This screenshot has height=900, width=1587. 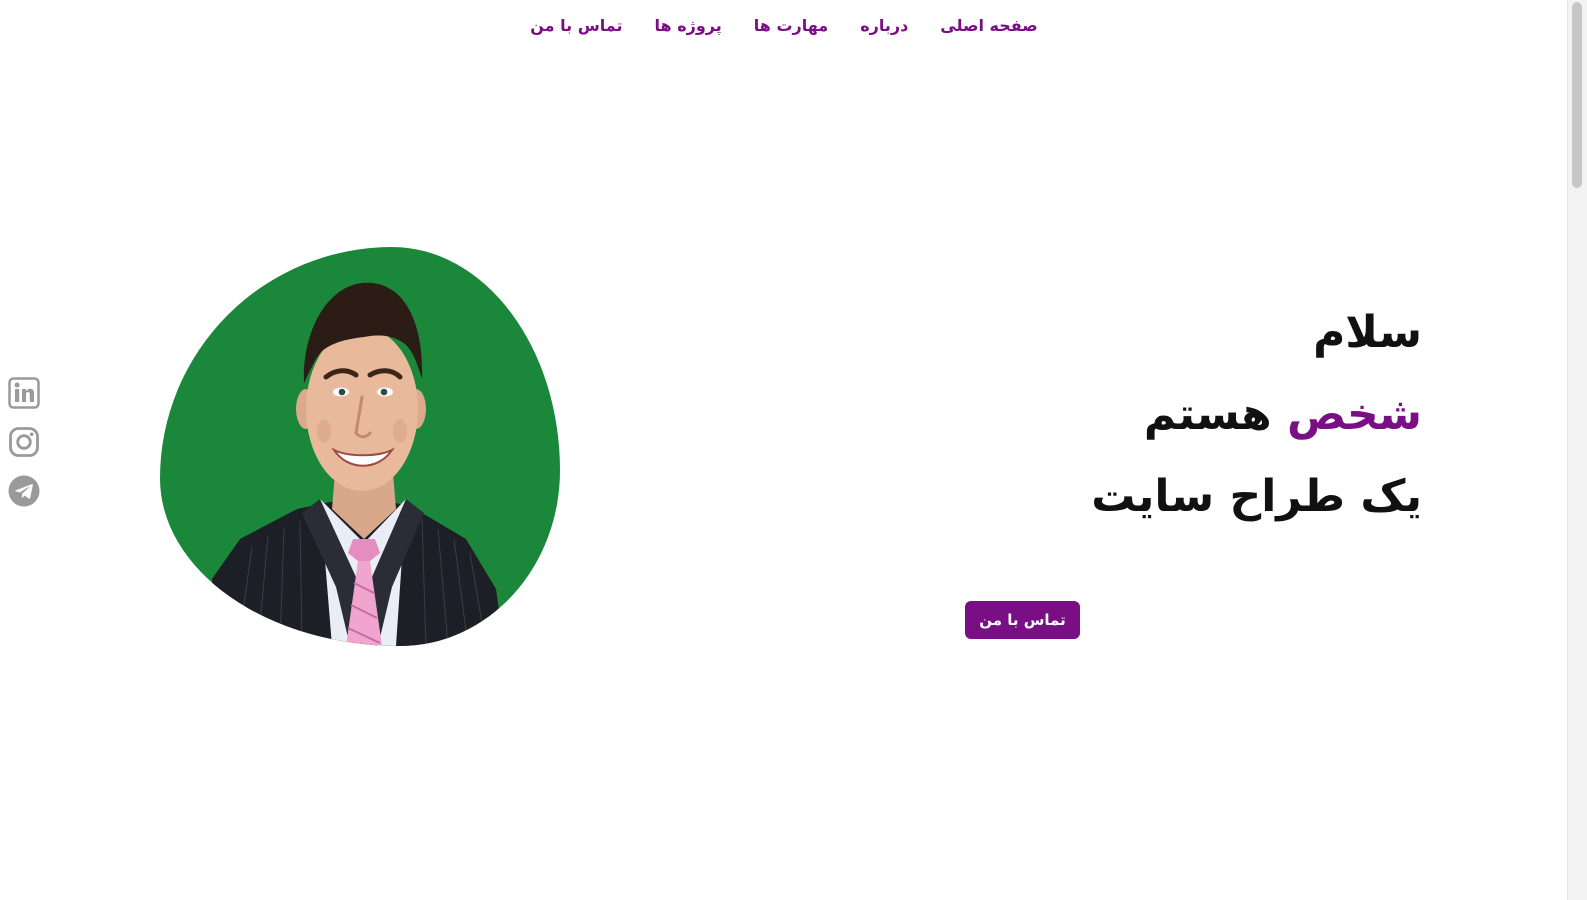 What do you see at coordinates (1354, 414) in the screenshot?
I see `hero-name: شخص` at bounding box center [1354, 414].